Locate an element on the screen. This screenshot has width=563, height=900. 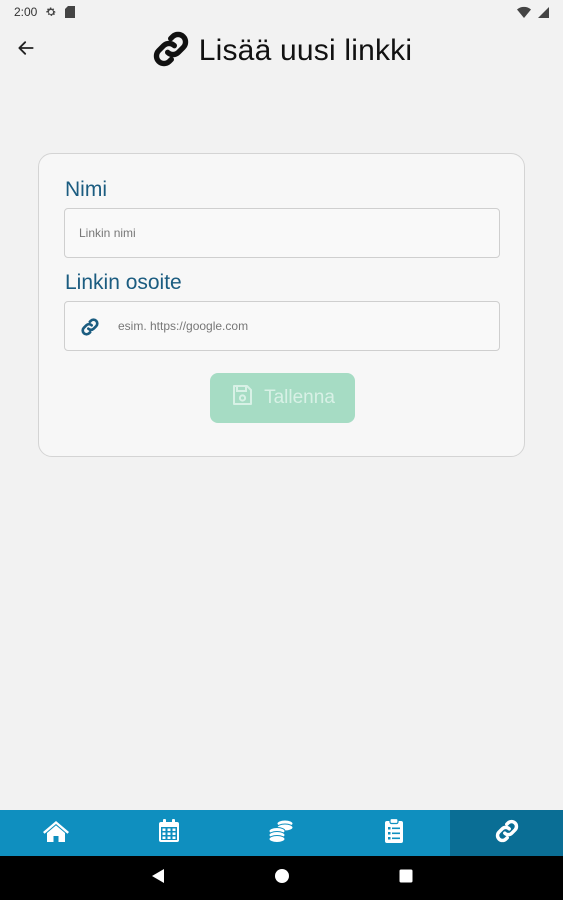
link-url-input is located at coordinates (282, 326).